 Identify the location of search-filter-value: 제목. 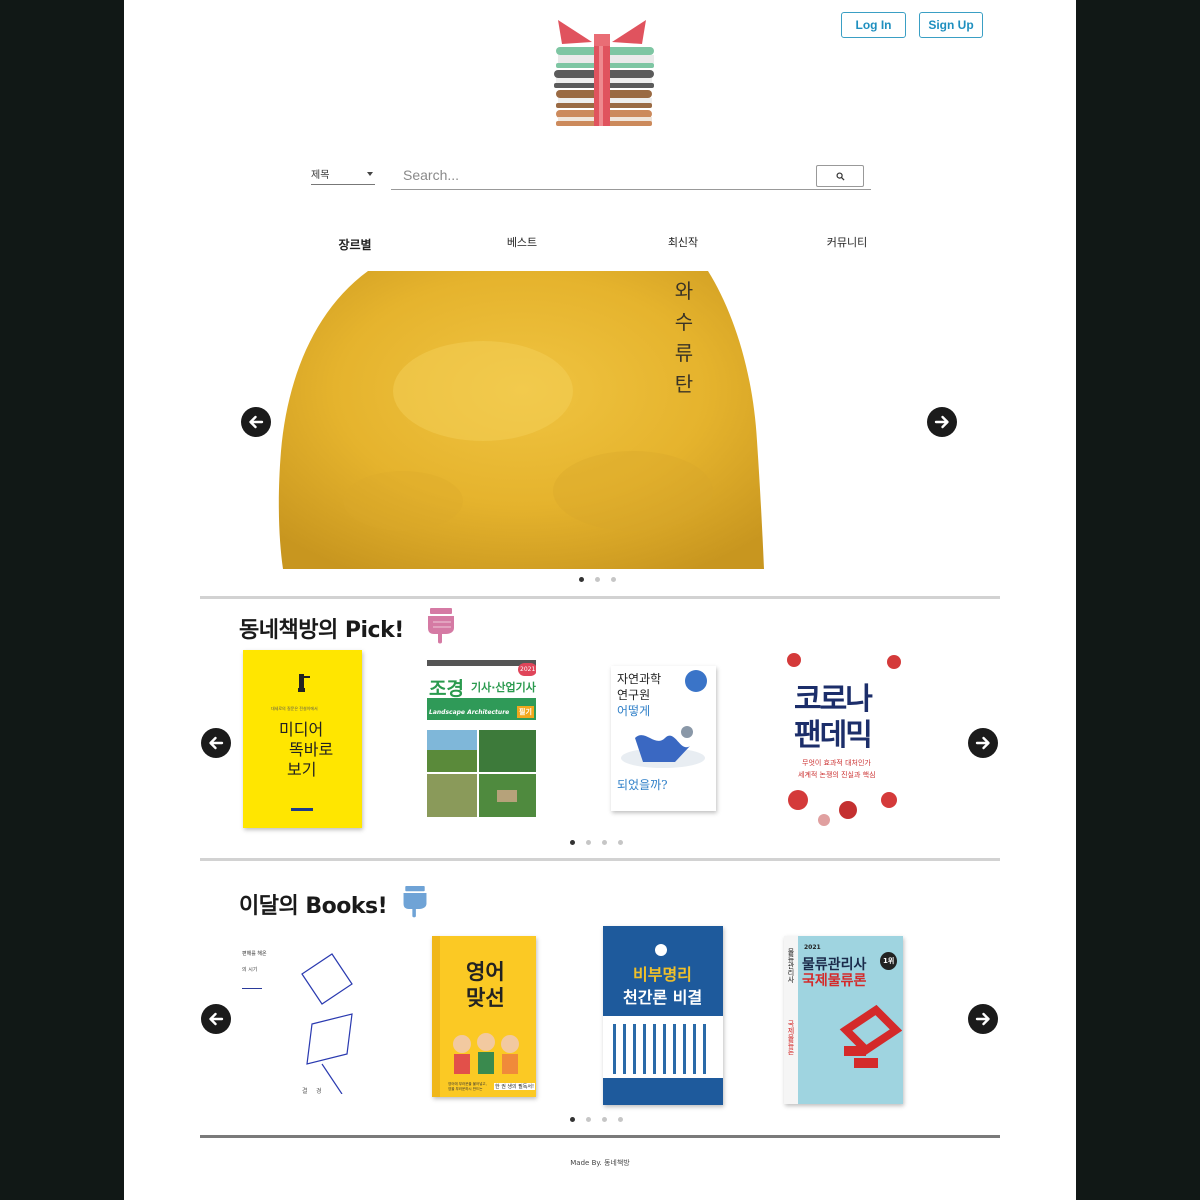
(320, 175).